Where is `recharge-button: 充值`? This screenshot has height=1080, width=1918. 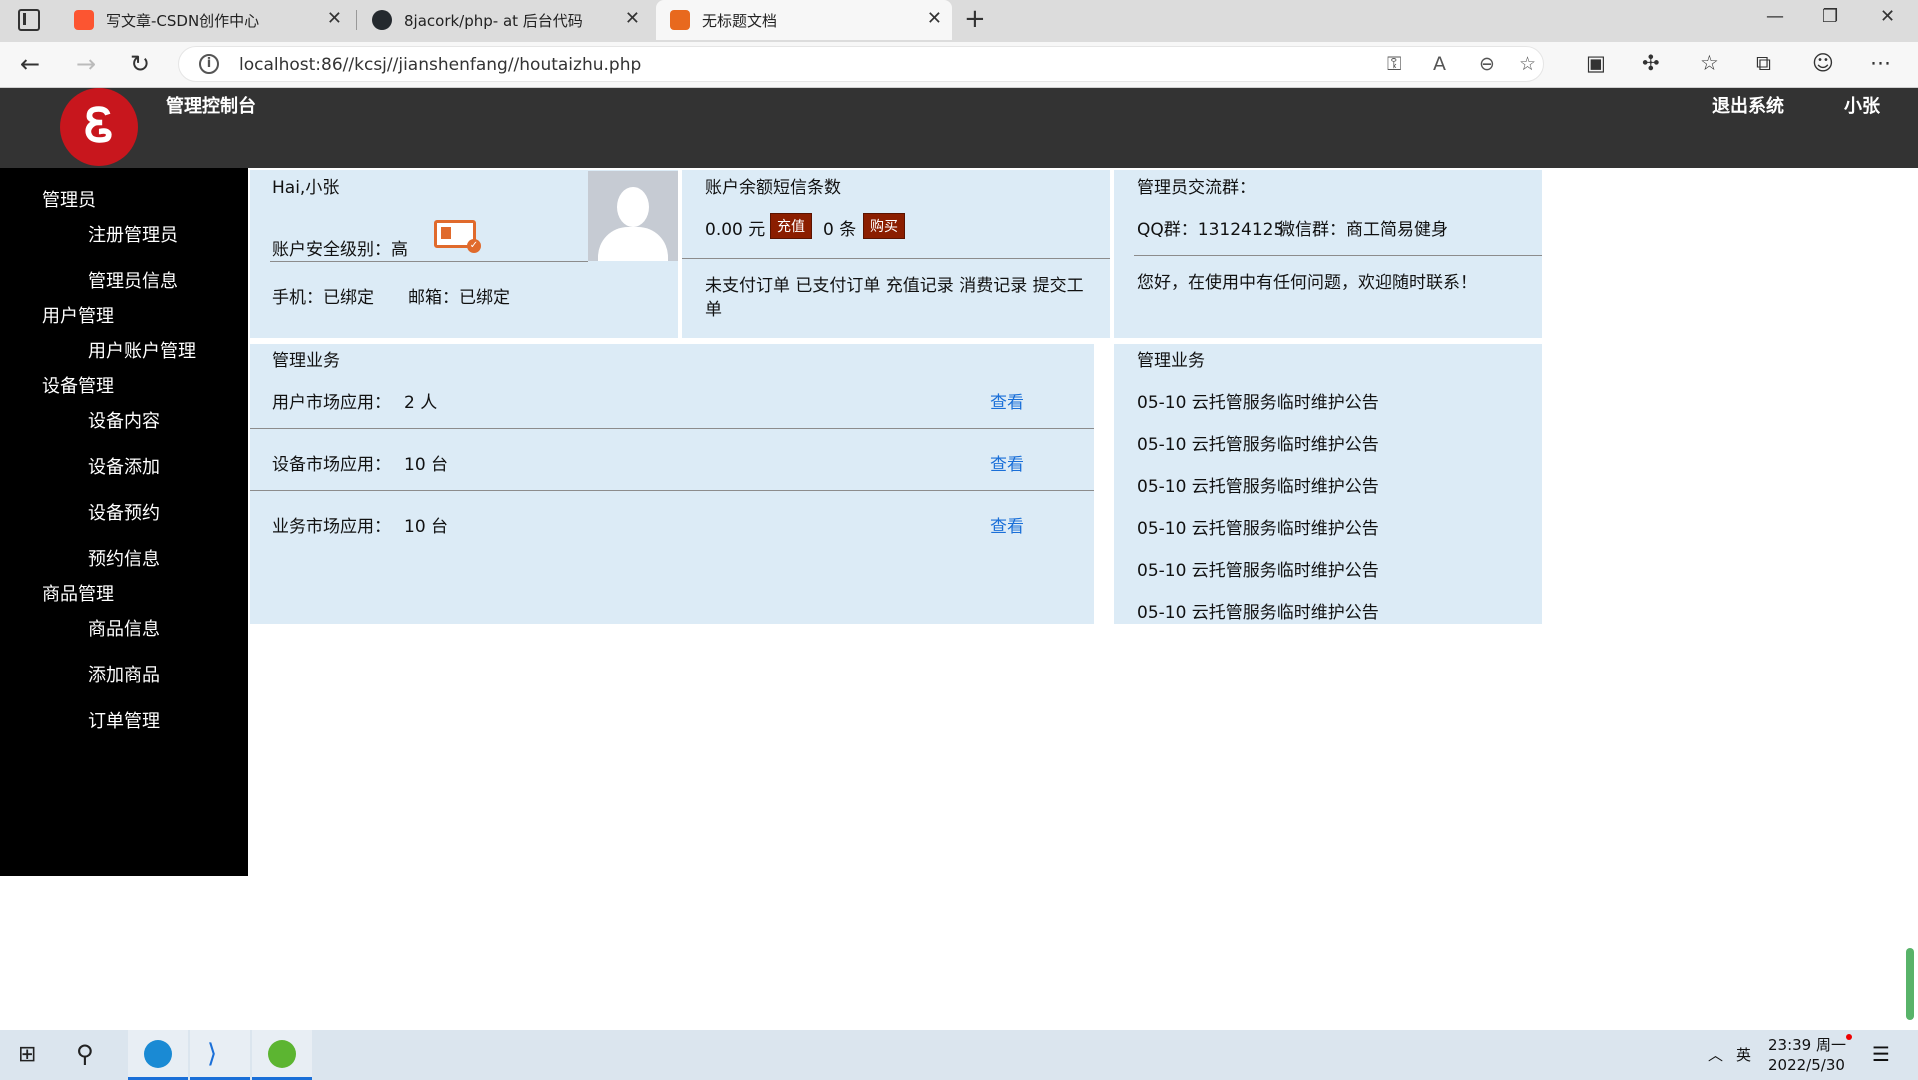
recharge-button: 充值 is located at coordinates (791, 226).